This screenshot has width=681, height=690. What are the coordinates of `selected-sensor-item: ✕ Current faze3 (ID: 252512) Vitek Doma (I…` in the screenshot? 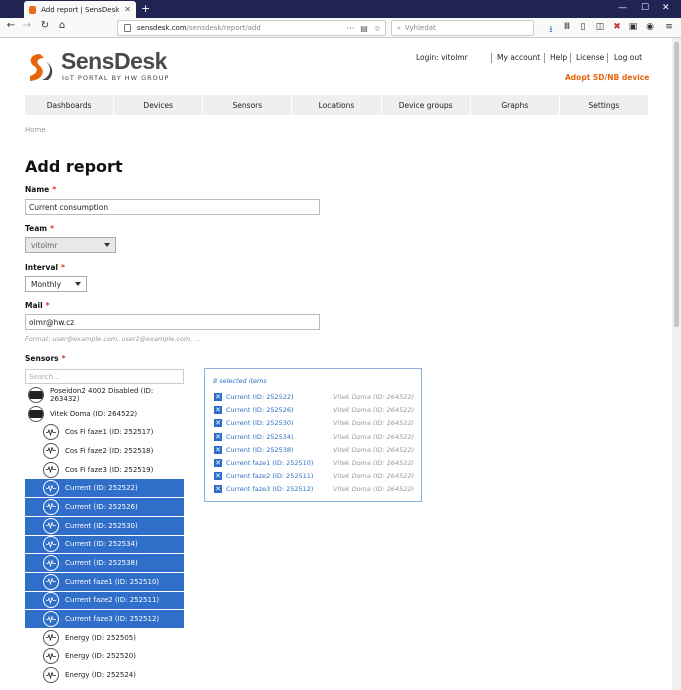 It's located at (314, 489).